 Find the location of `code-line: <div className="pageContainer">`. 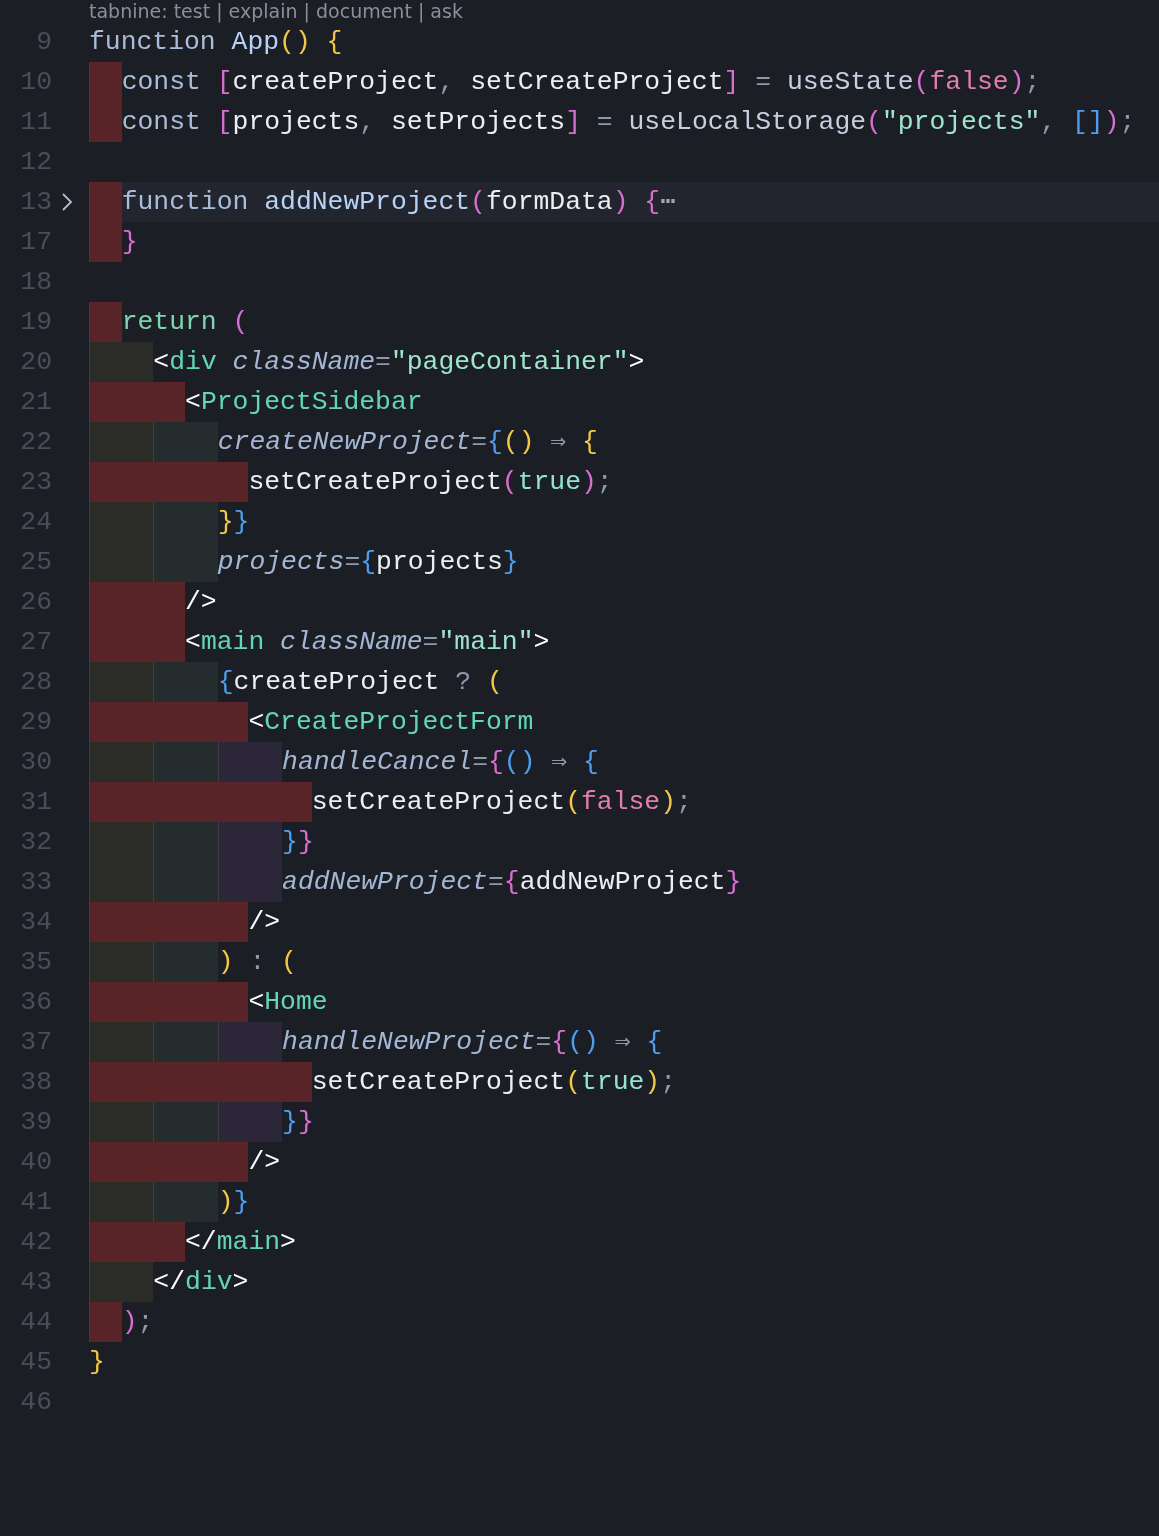

code-line: <div className="pageContainer"> is located at coordinates (399, 362).